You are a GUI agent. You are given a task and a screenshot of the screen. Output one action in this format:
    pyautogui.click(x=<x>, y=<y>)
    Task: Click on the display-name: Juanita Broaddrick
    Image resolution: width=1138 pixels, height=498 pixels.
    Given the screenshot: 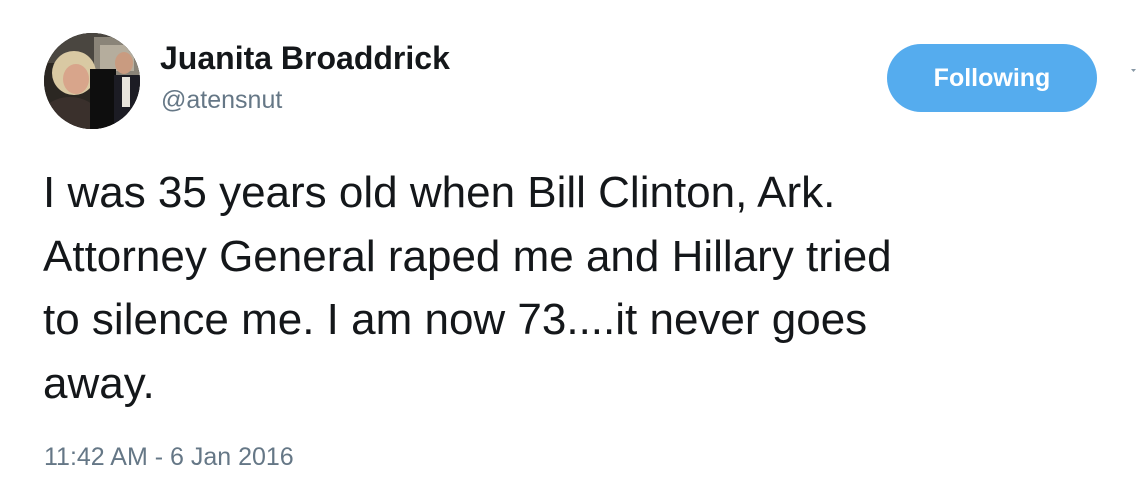 What is the action you would take?
    pyautogui.click(x=305, y=58)
    